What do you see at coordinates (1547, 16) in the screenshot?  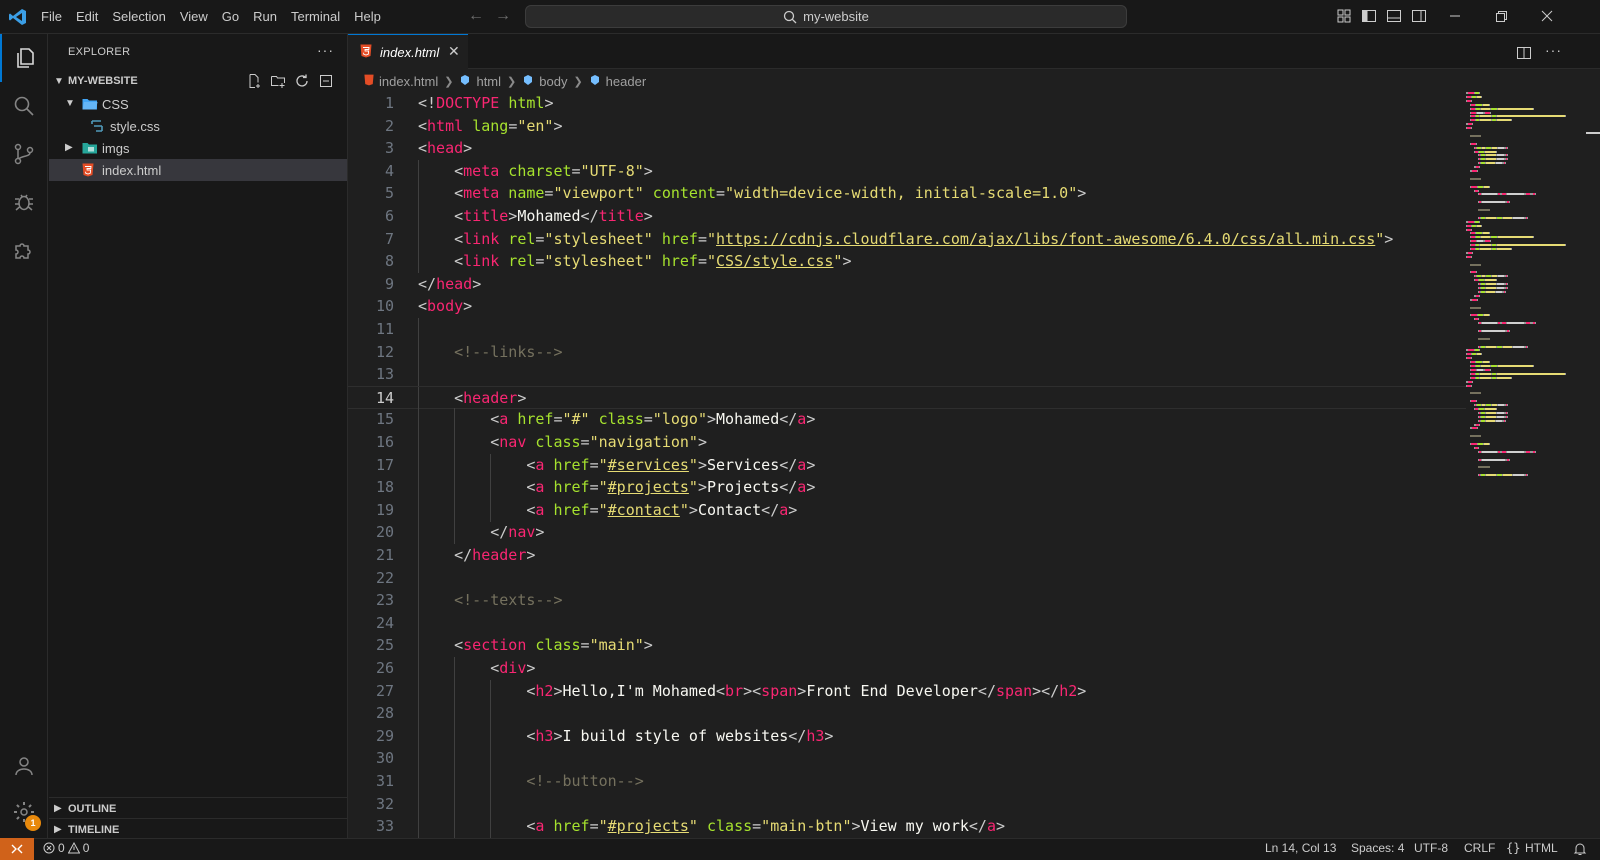 I see `close-window-icon` at bounding box center [1547, 16].